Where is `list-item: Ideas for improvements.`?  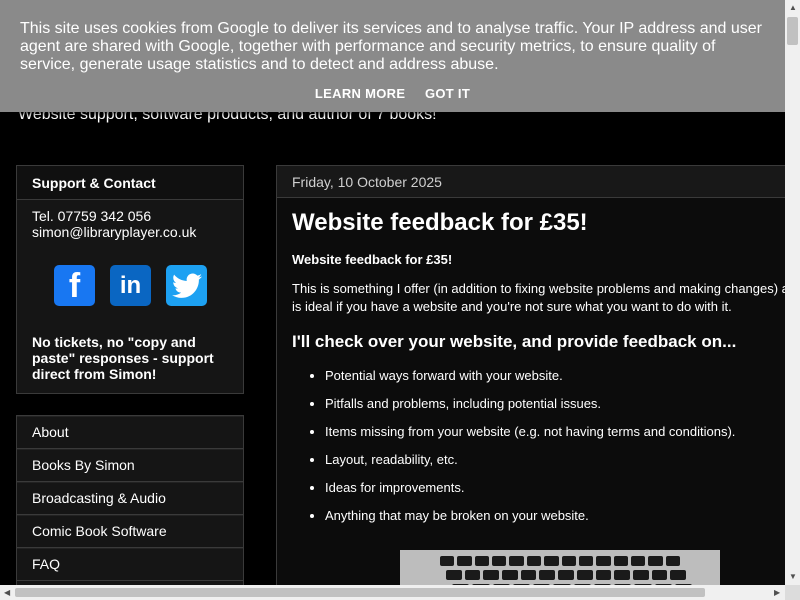 list-item: Ideas for improvements. is located at coordinates (552, 488).